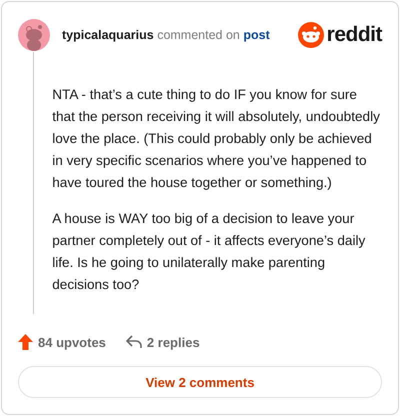 This screenshot has height=416, width=400. I want to click on reply-icon, so click(134, 342).